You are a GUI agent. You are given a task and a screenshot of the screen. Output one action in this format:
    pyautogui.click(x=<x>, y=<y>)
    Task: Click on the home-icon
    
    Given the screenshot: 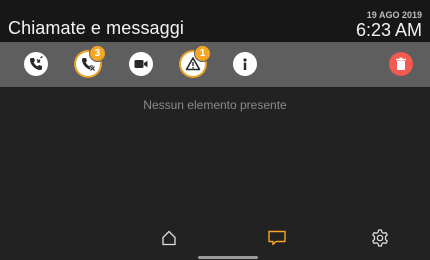 What is the action you would take?
    pyautogui.click(x=169, y=240)
    